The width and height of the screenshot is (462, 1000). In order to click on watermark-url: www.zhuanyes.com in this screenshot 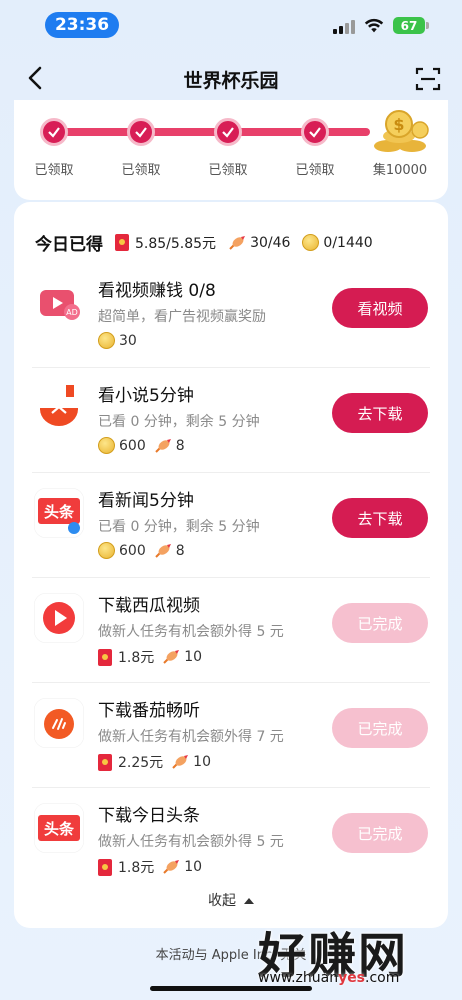, I will do `click(329, 978)`.